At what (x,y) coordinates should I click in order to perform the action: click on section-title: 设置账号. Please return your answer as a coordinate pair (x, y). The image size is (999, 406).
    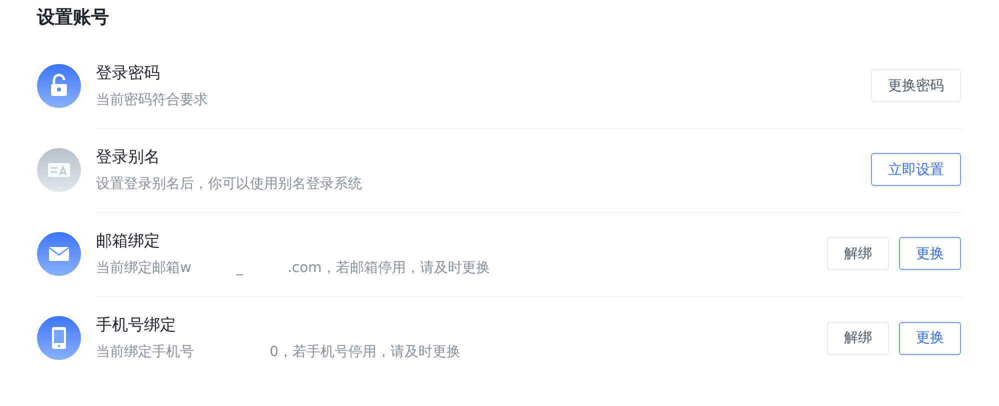
    Looking at the image, I should click on (73, 18).